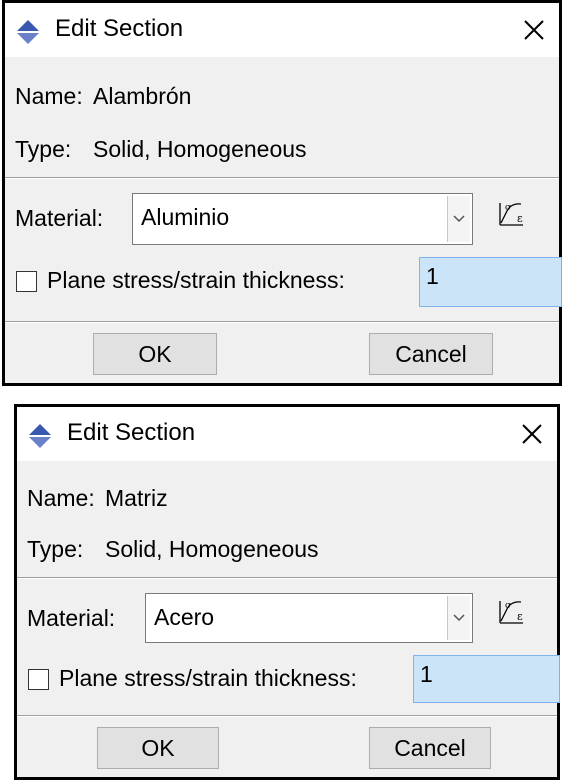  Describe the element at coordinates (184, 617) in the screenshot. I see `material-combo-value: Acero` at that location.